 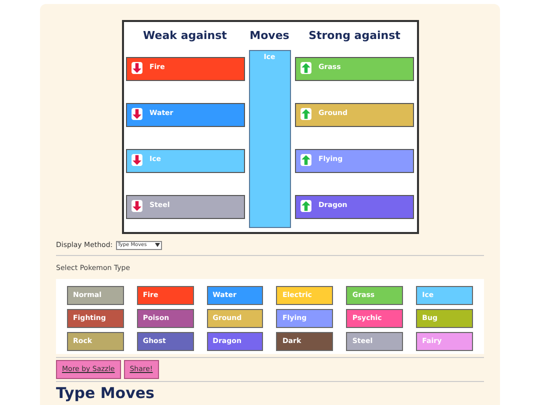 What do you see at coordinates (157, 245) in the screenshot?
I see `caret-icon` at bounding box center [157, 245].